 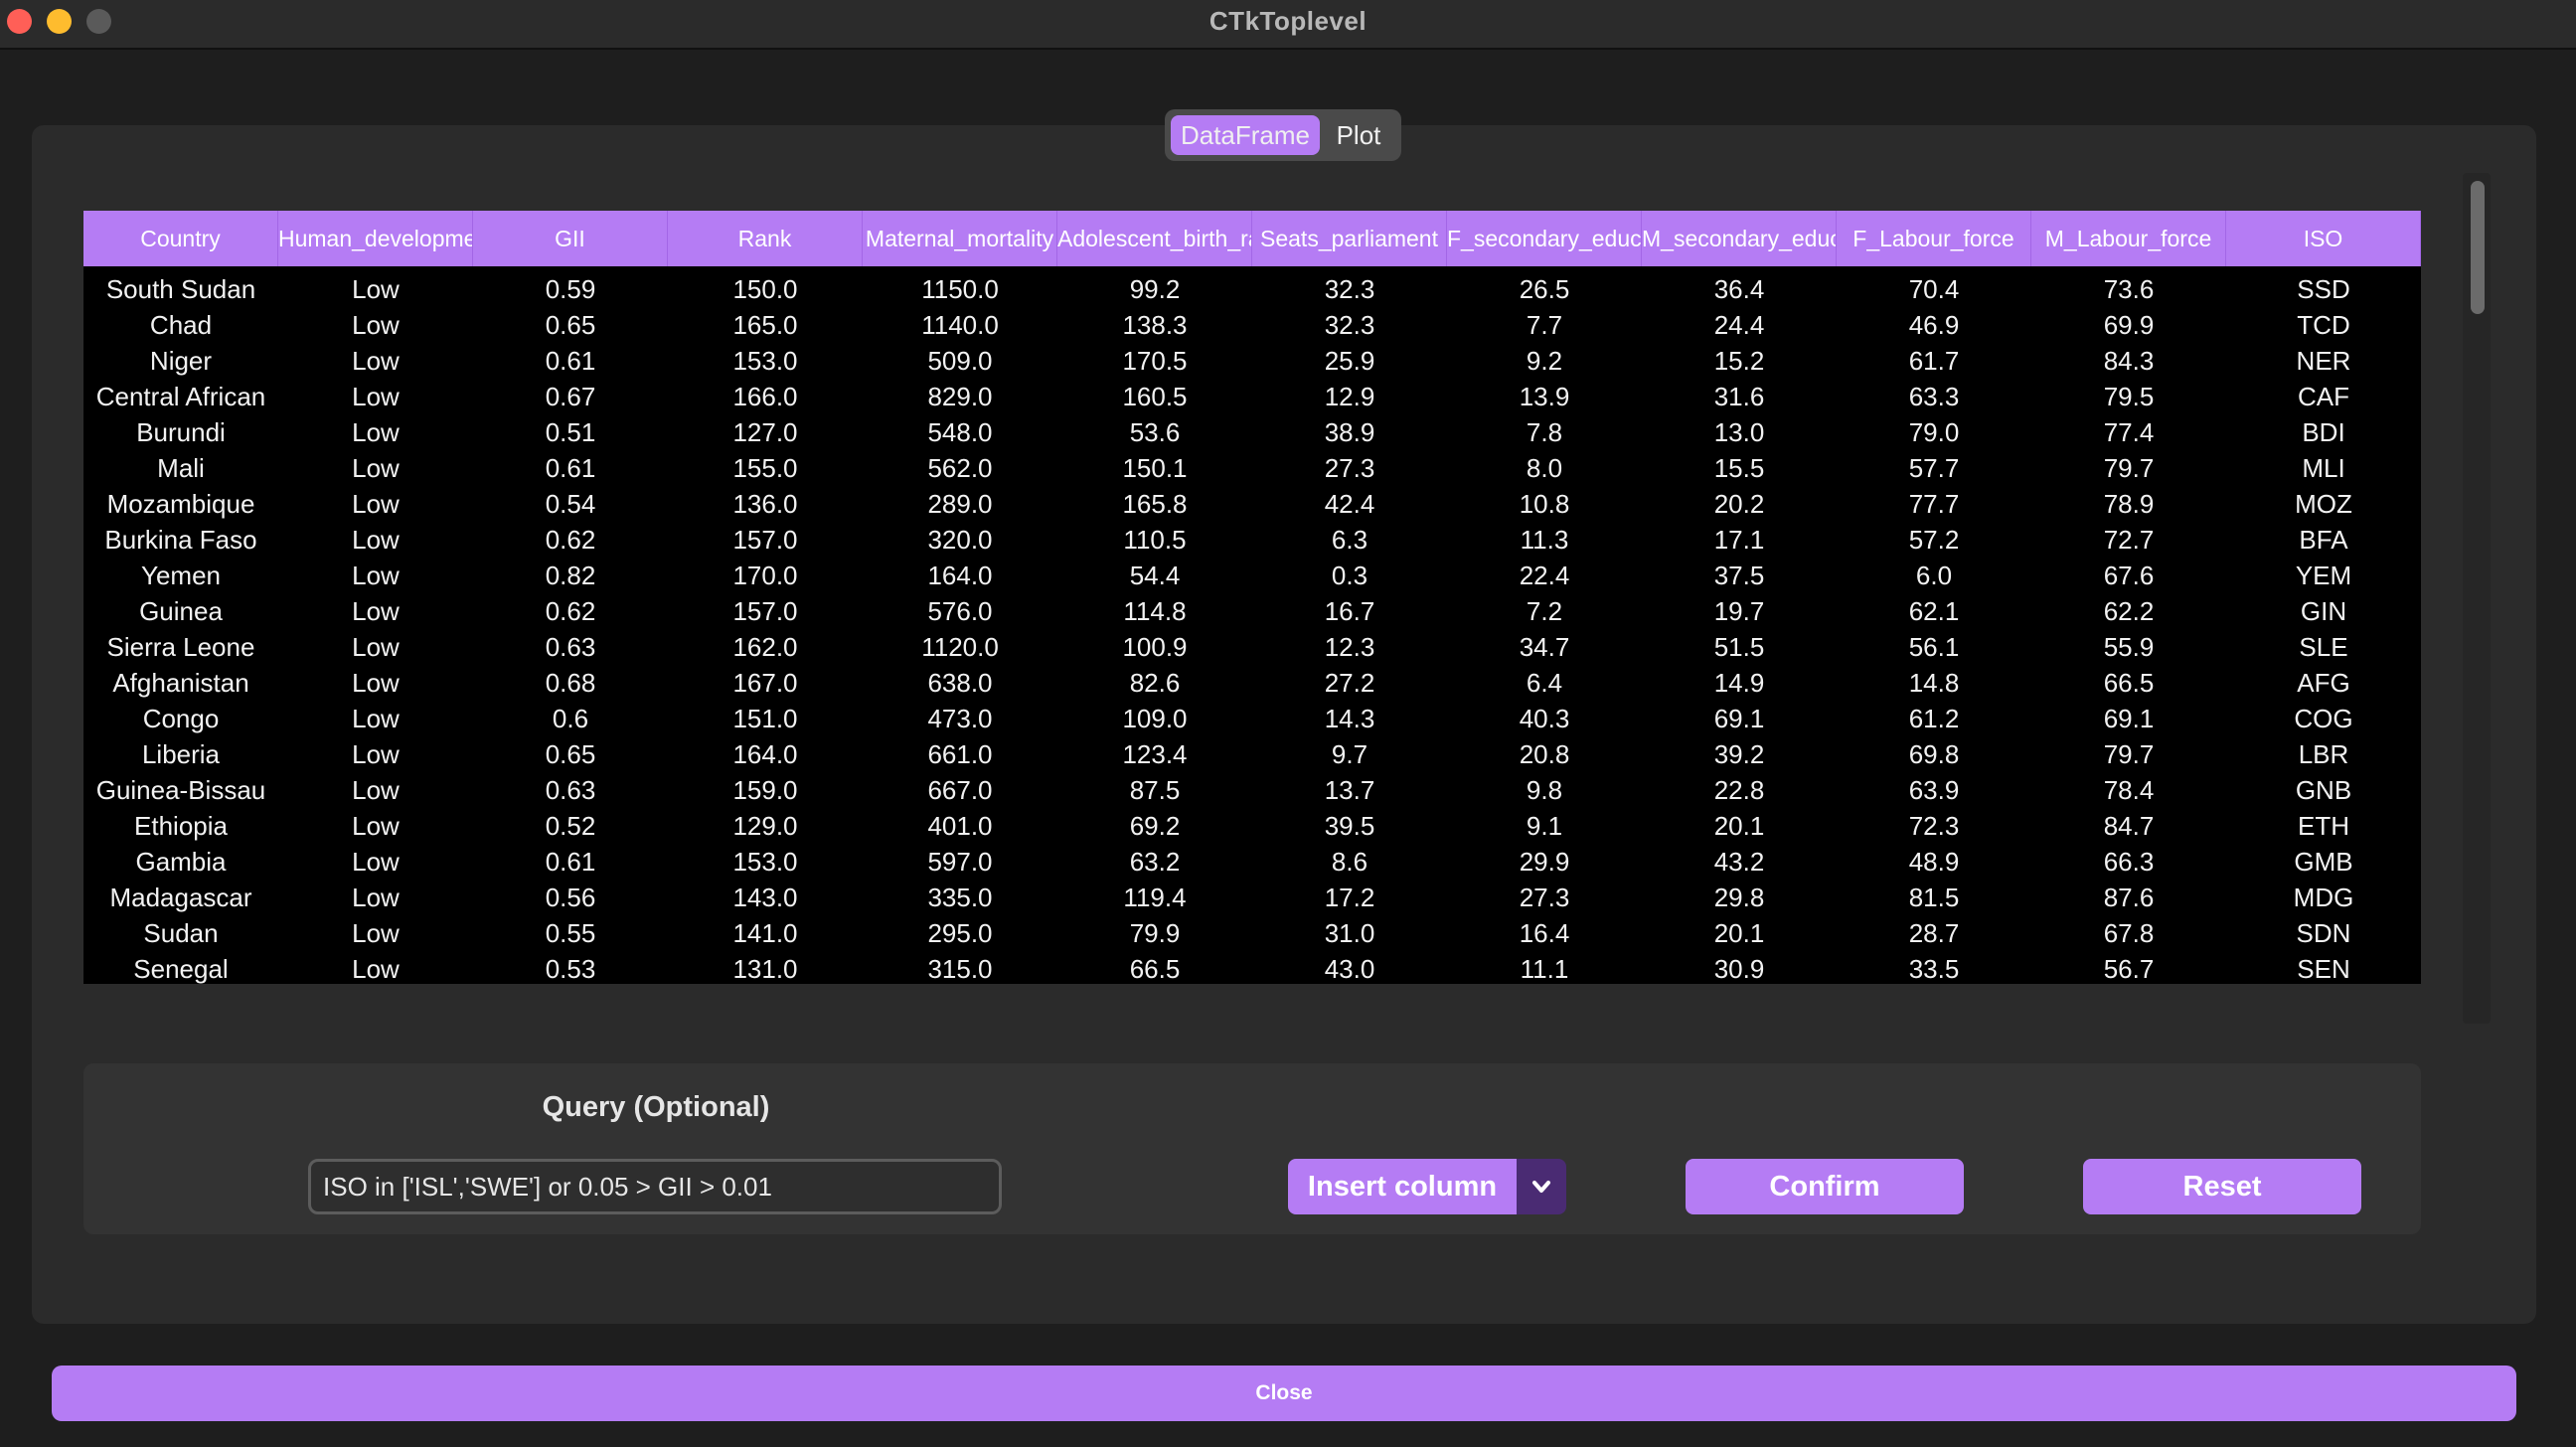 What do you see at coordinates (1358, 135) in the screenshot?
I see `tab-plot: Plot` at bounding box center [1358, 135].